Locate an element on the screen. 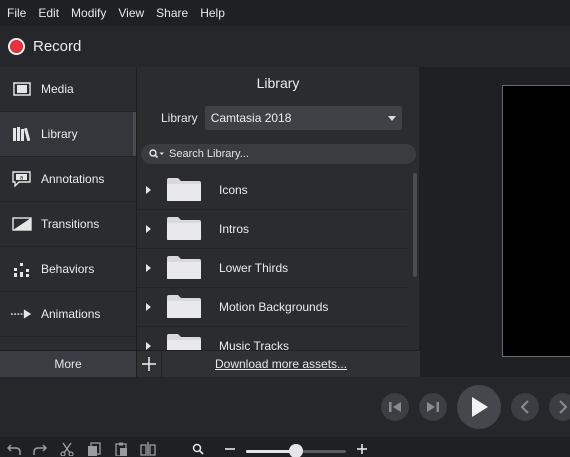 This screenshot has width=570, height=457. copy-icon is located at coordinates (94, 449).